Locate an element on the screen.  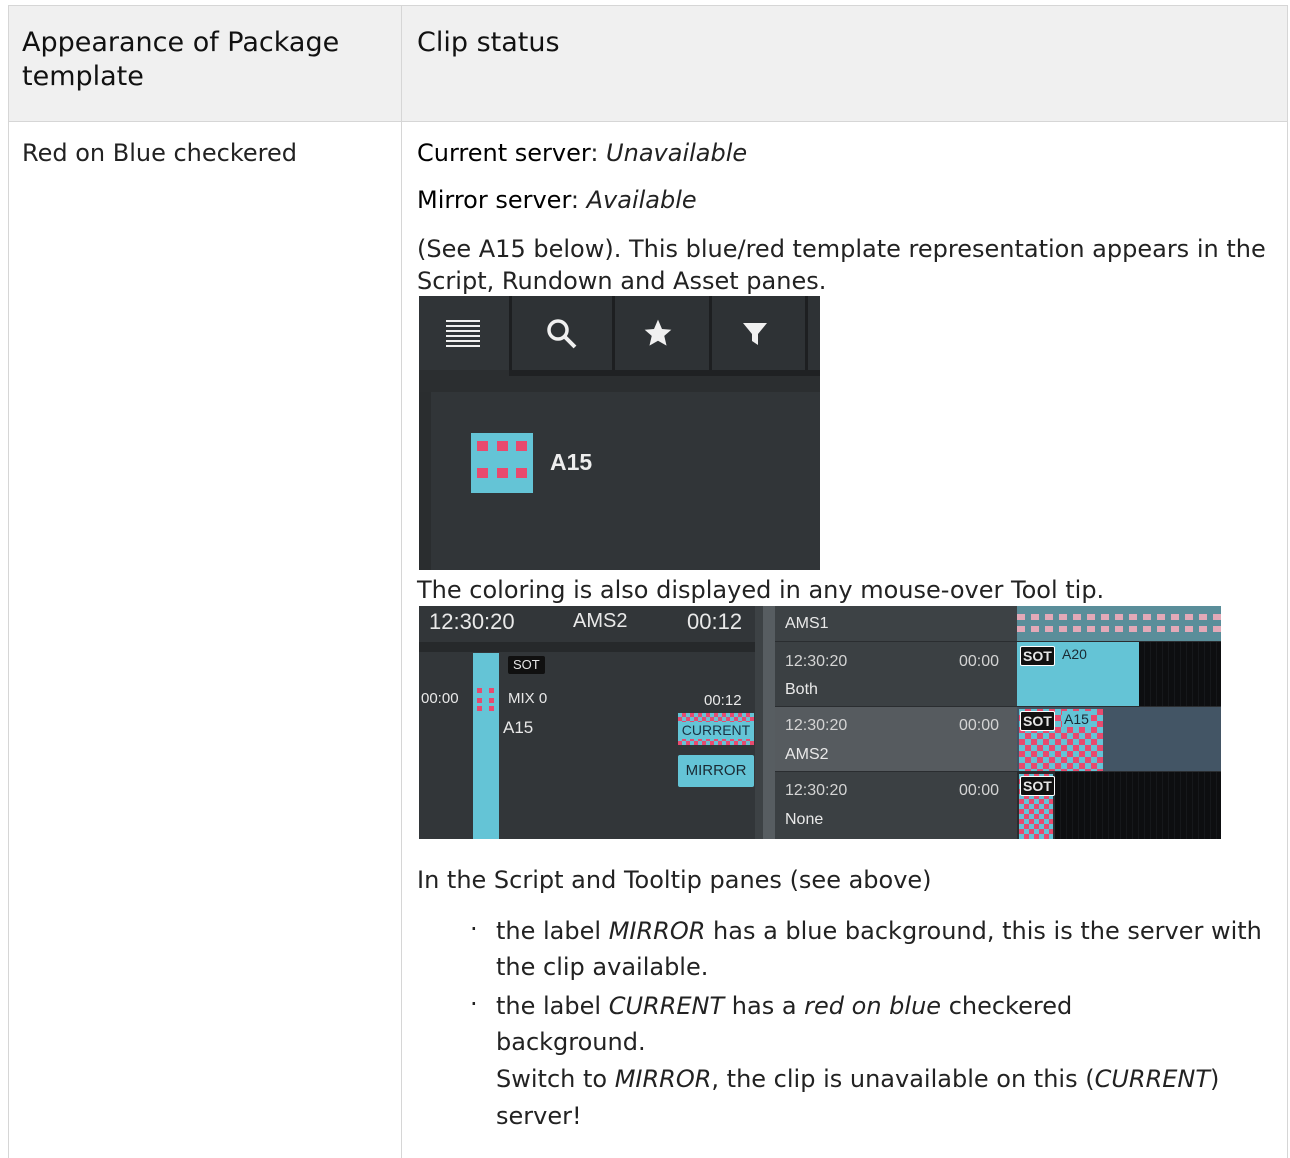
current-server-value: Unavailable is located at coordinates (677, 153).